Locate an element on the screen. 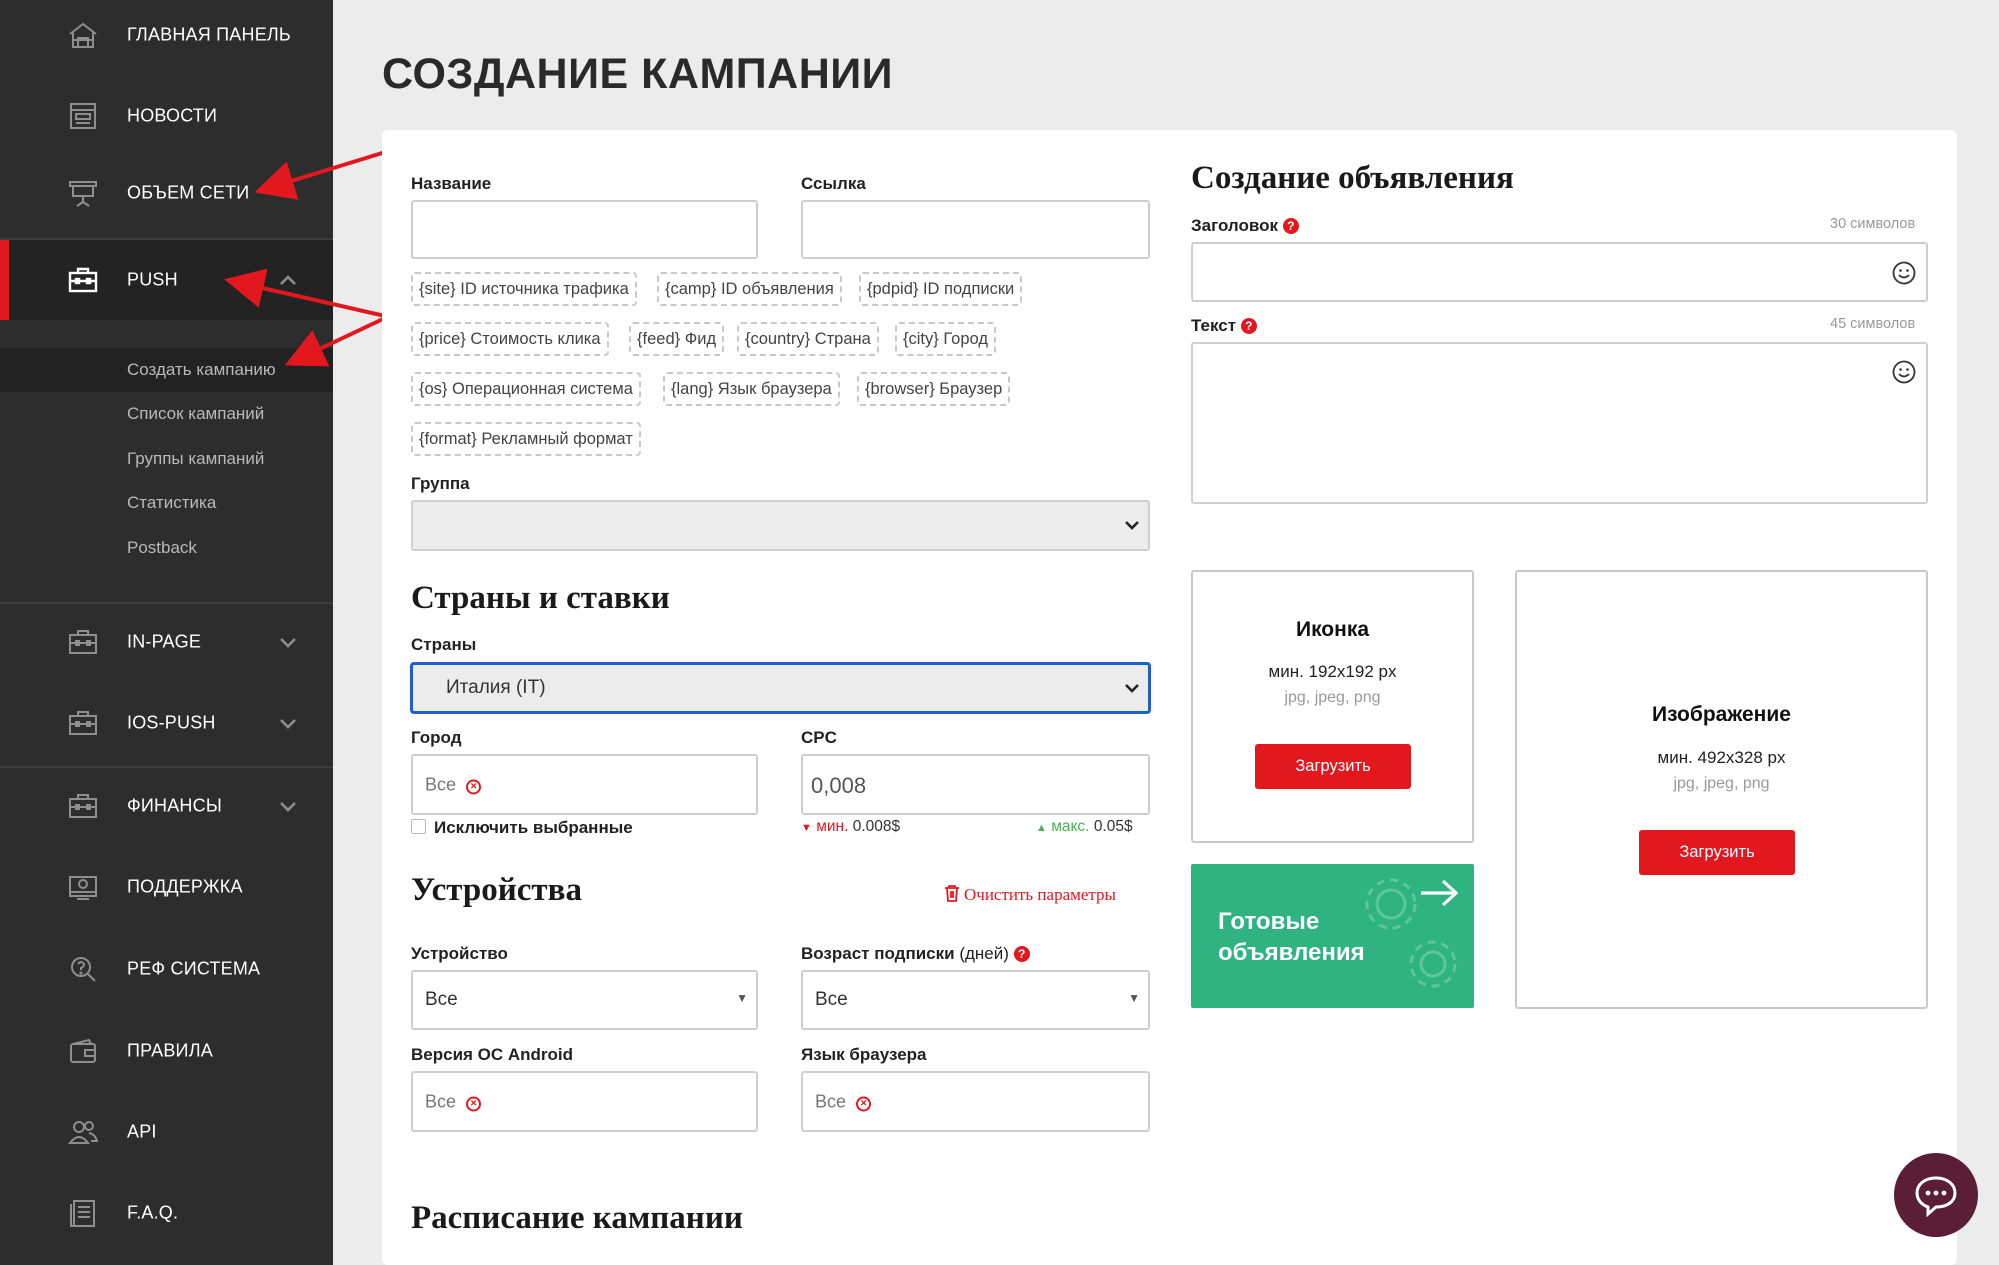  nav-rules: ПРАВИЛА is located at coordinates (166, 1051).